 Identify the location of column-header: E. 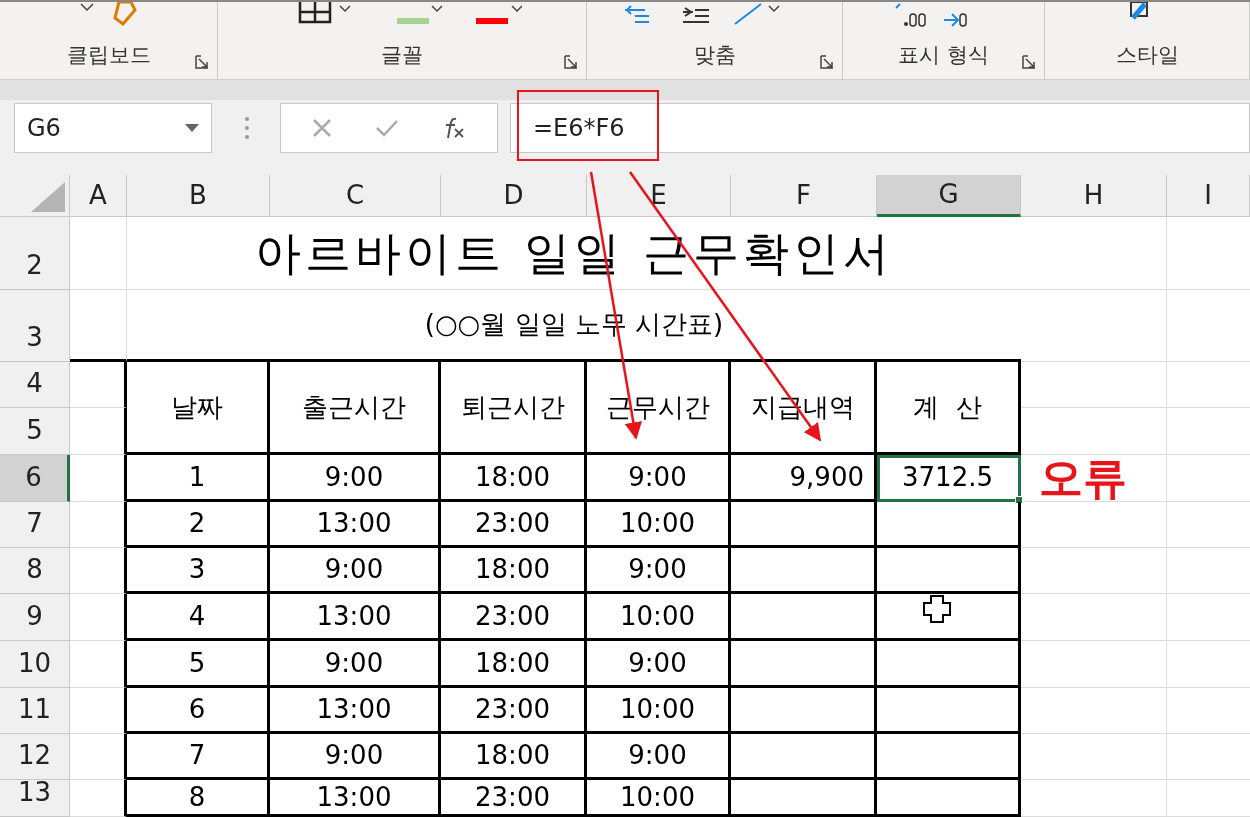
(658, 195).